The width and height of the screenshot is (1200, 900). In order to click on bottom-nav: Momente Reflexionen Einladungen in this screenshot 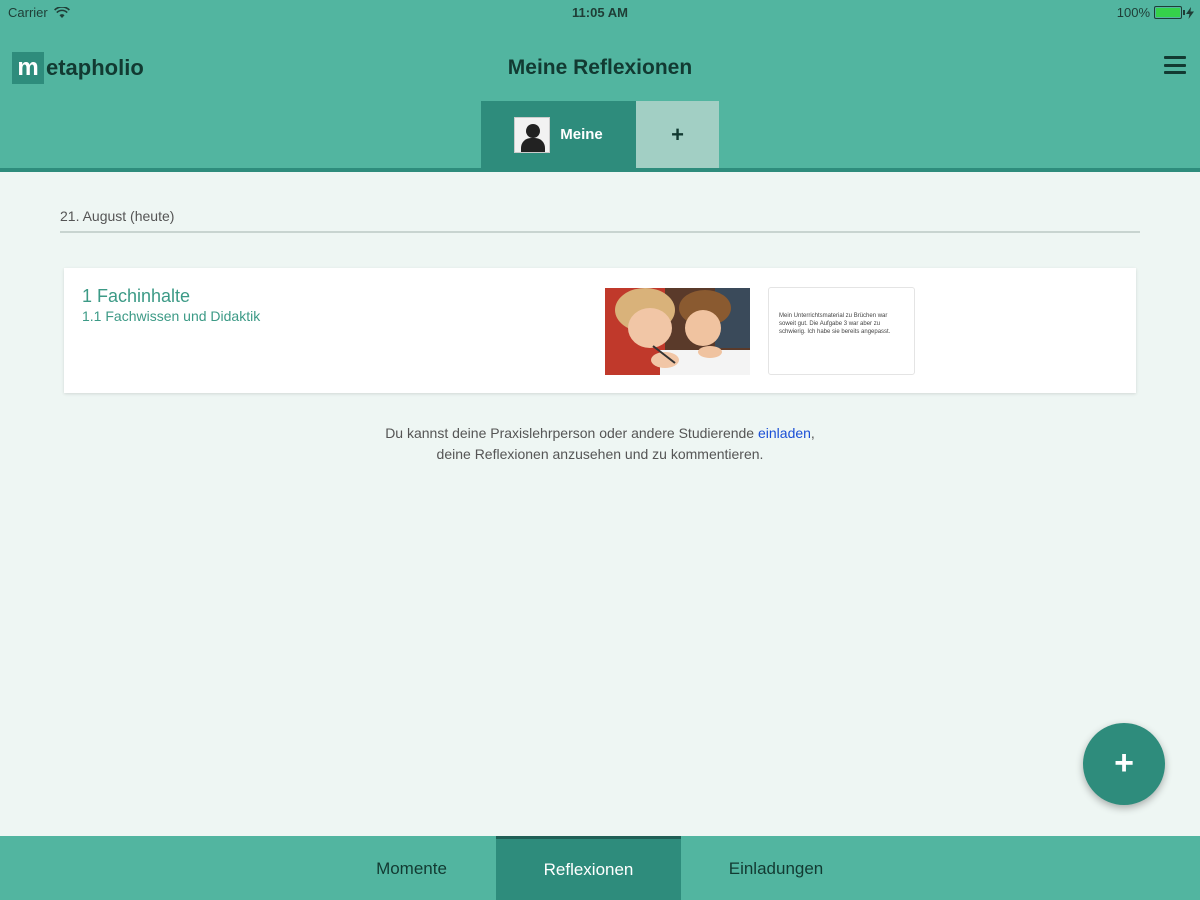, I will do `click(600, 868)`.